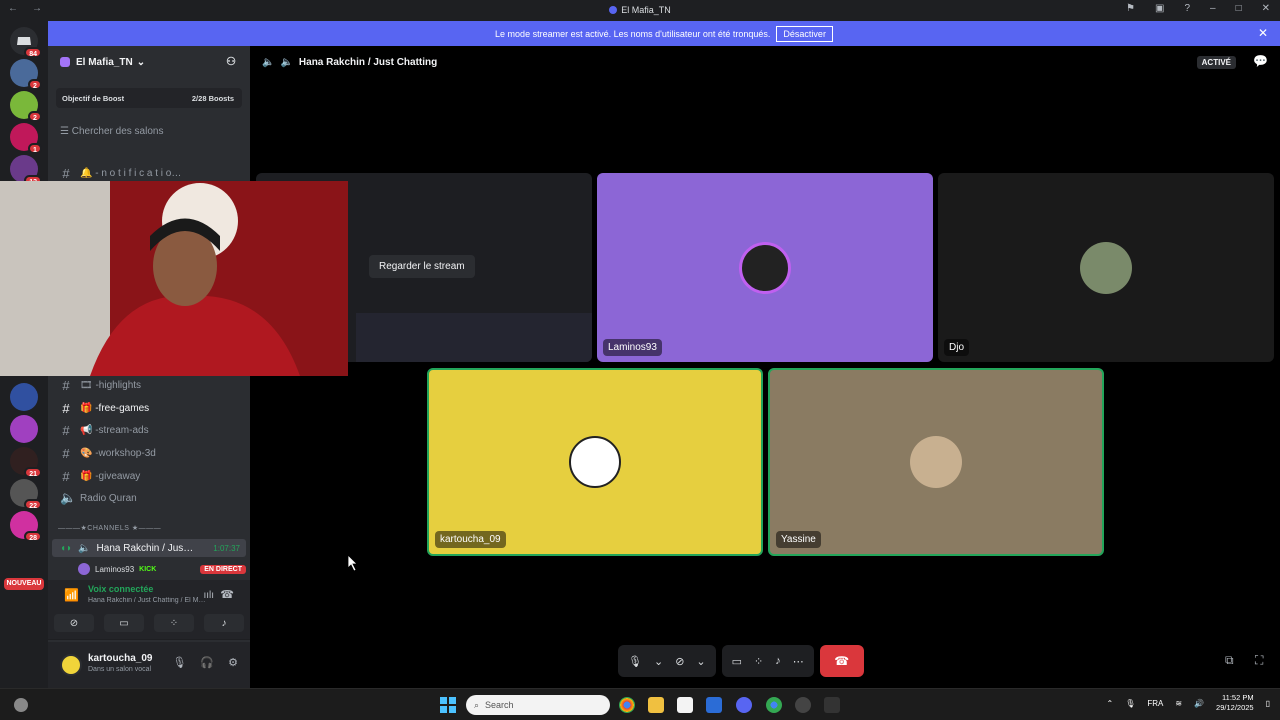  I want to click on notification-icon: ▯, so click(1268, 703).